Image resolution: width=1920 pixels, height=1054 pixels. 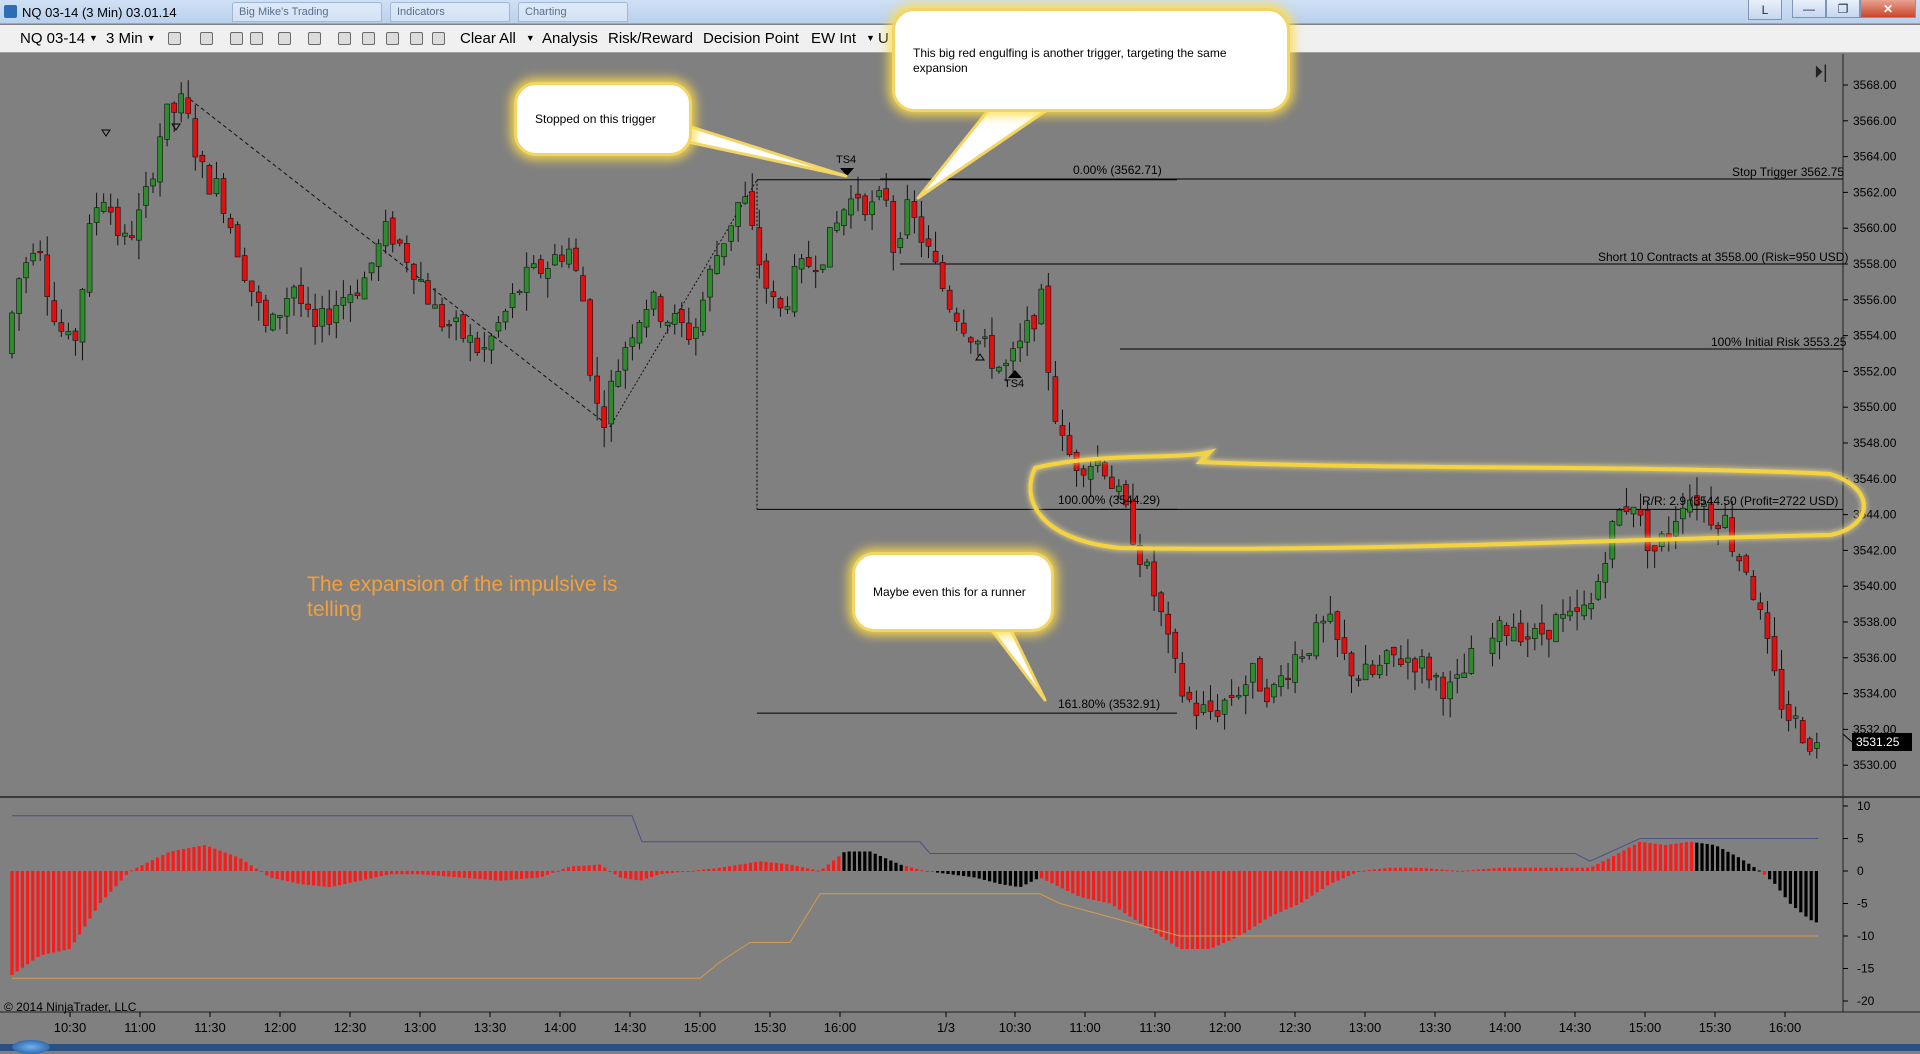 What do you see at coordinates (603, 119) in the screenshot?
I see `callout-stopped: Stopped on this trigger` at bounding box center [603, 119].